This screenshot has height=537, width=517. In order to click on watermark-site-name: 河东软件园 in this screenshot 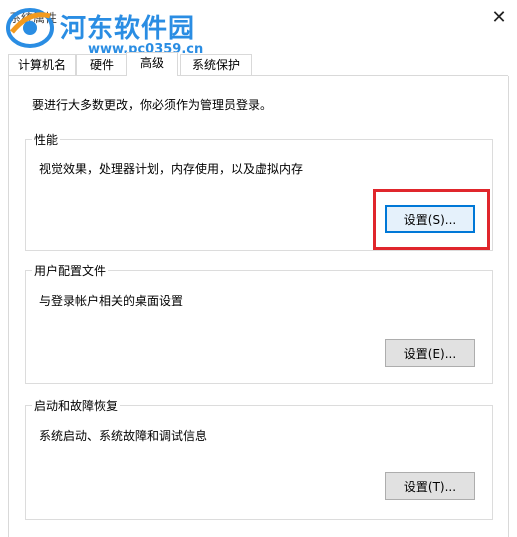, I will do `click(128, 29)`.